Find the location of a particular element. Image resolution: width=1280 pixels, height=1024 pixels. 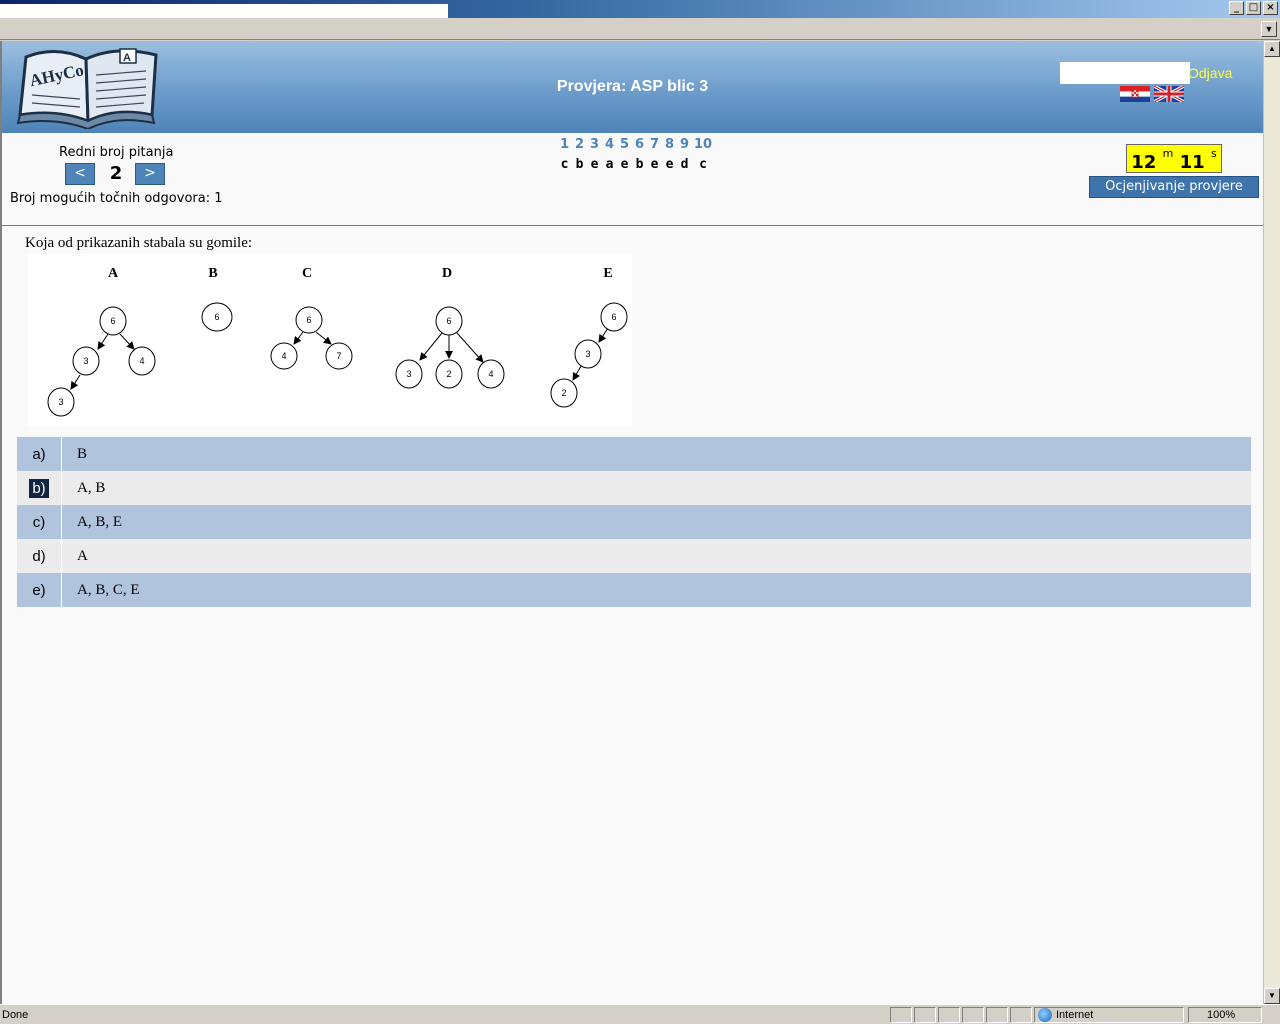

answer-option-e: e) A, B, C, E is located at coordinates (634, 590).